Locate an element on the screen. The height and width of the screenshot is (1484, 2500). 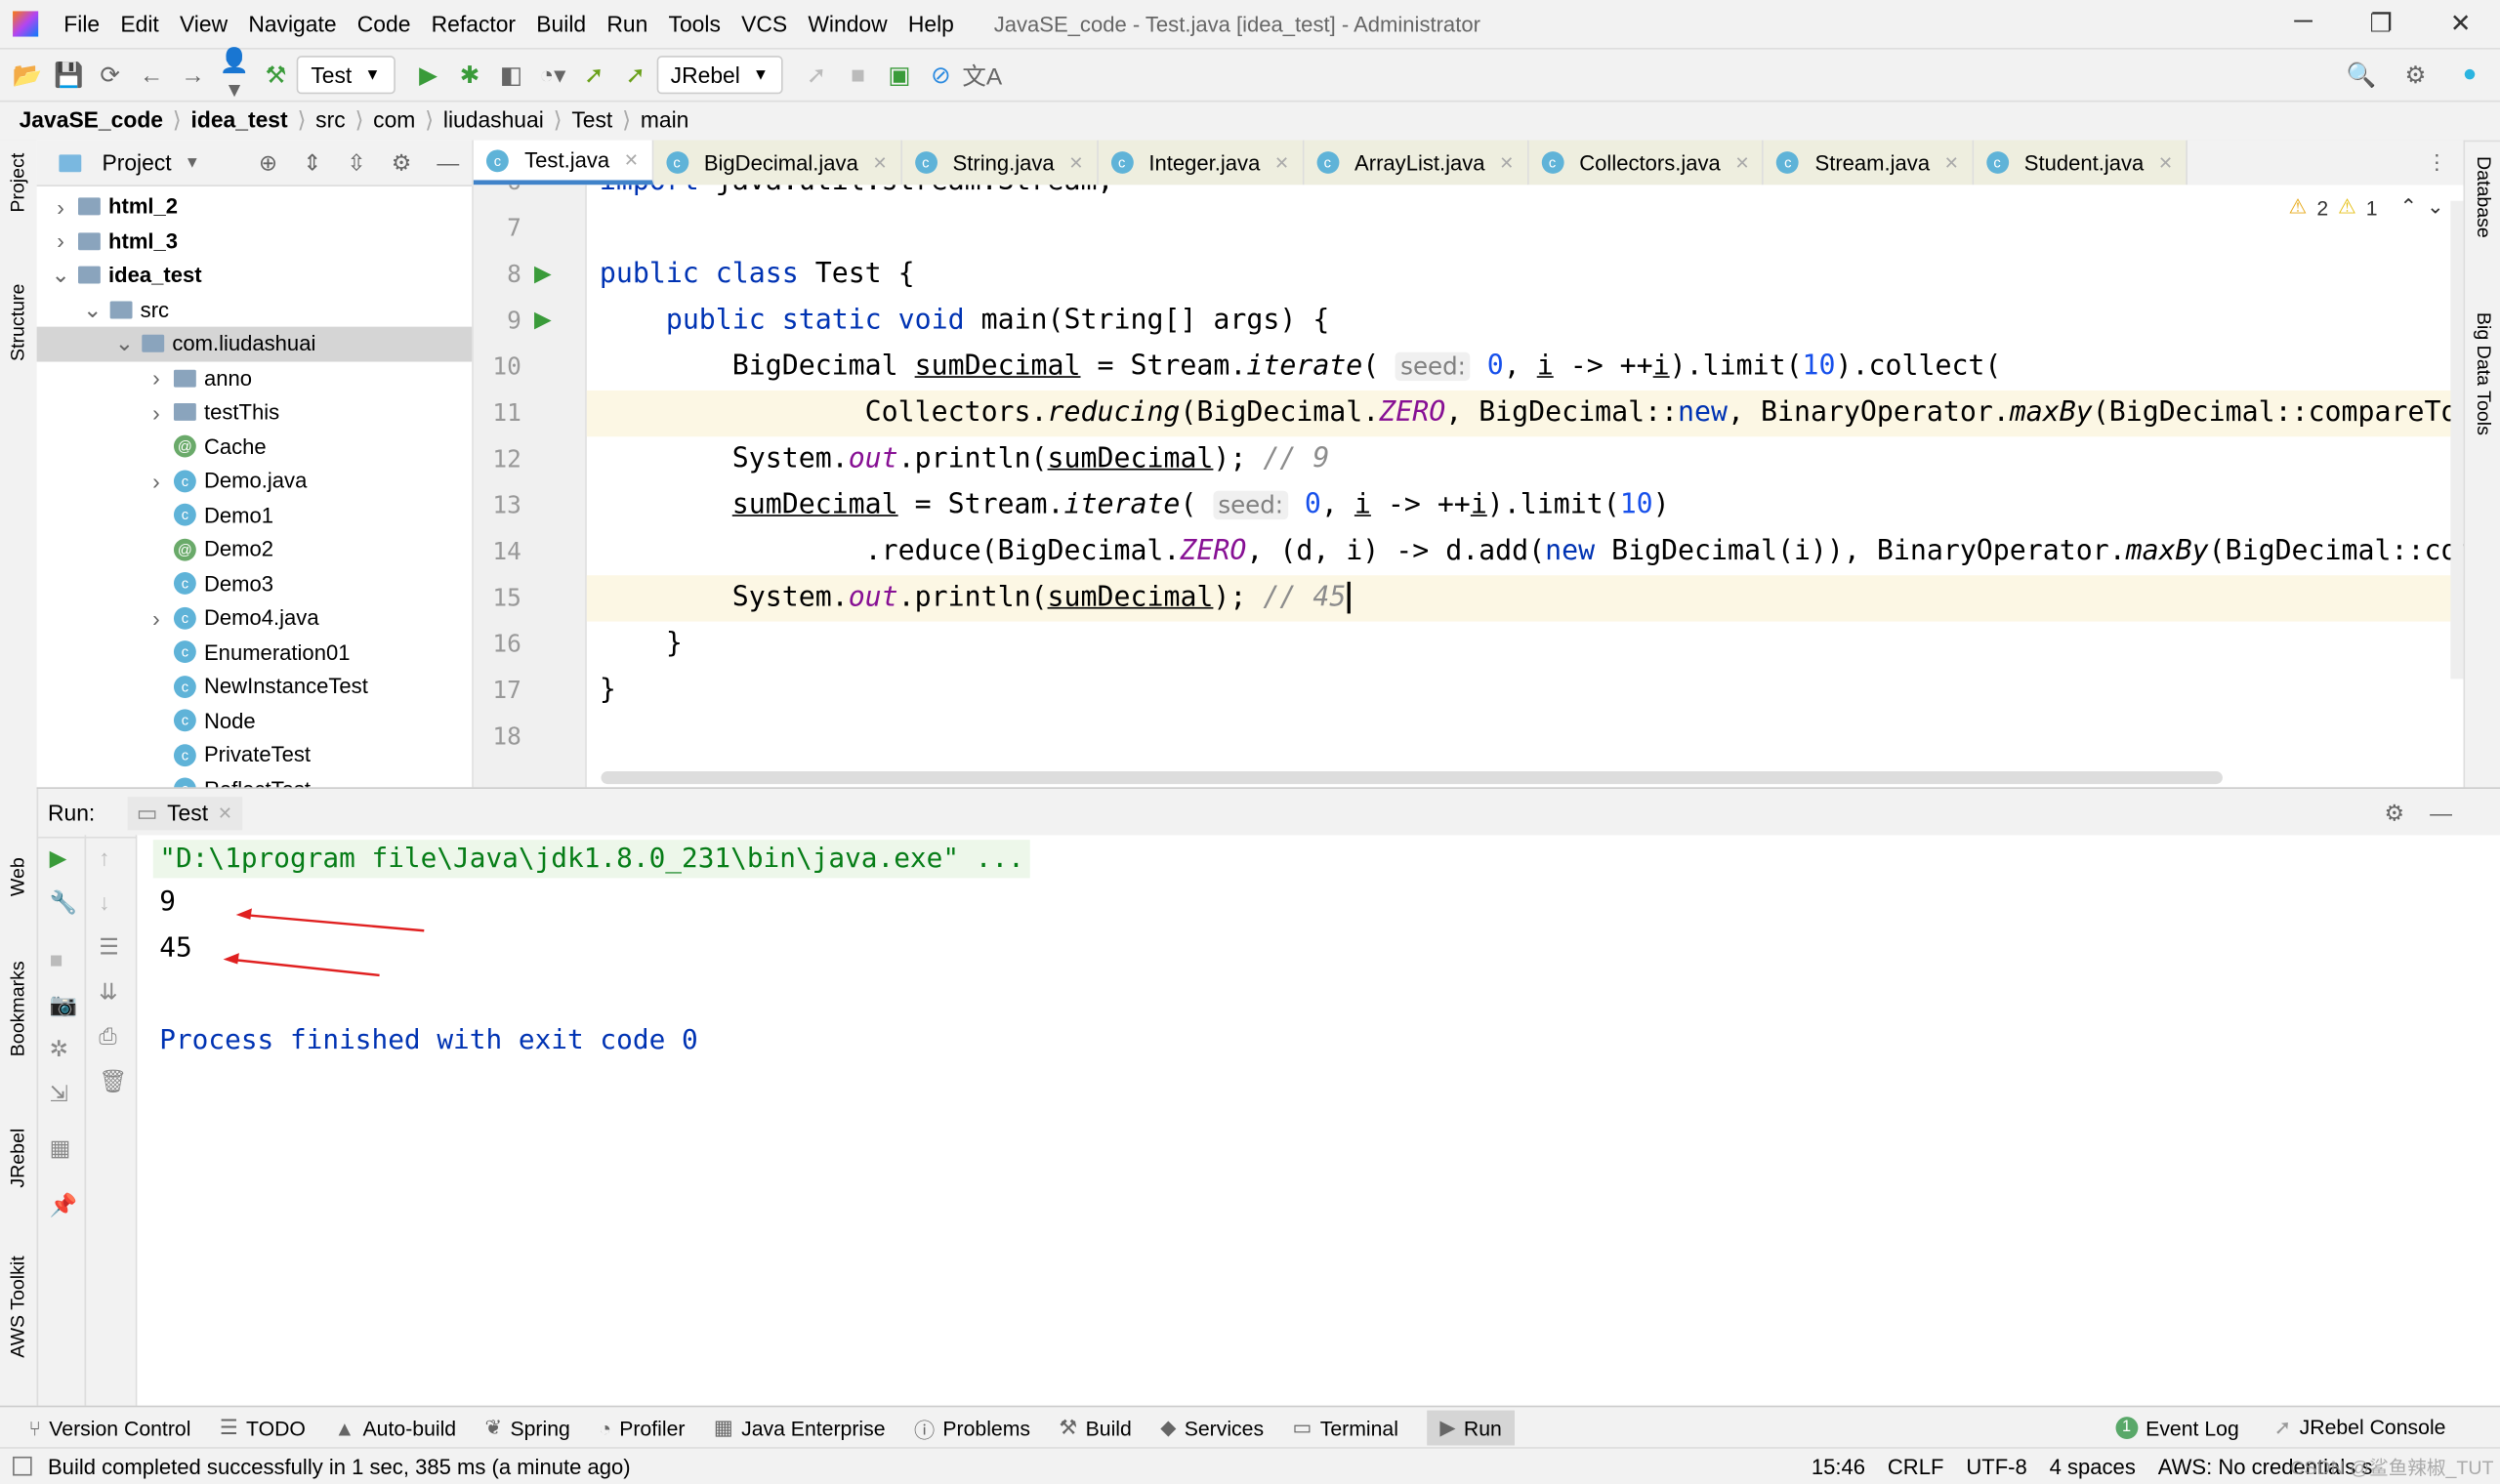
tool-run: ▶ Run is located at coordinates (1471, 1428).